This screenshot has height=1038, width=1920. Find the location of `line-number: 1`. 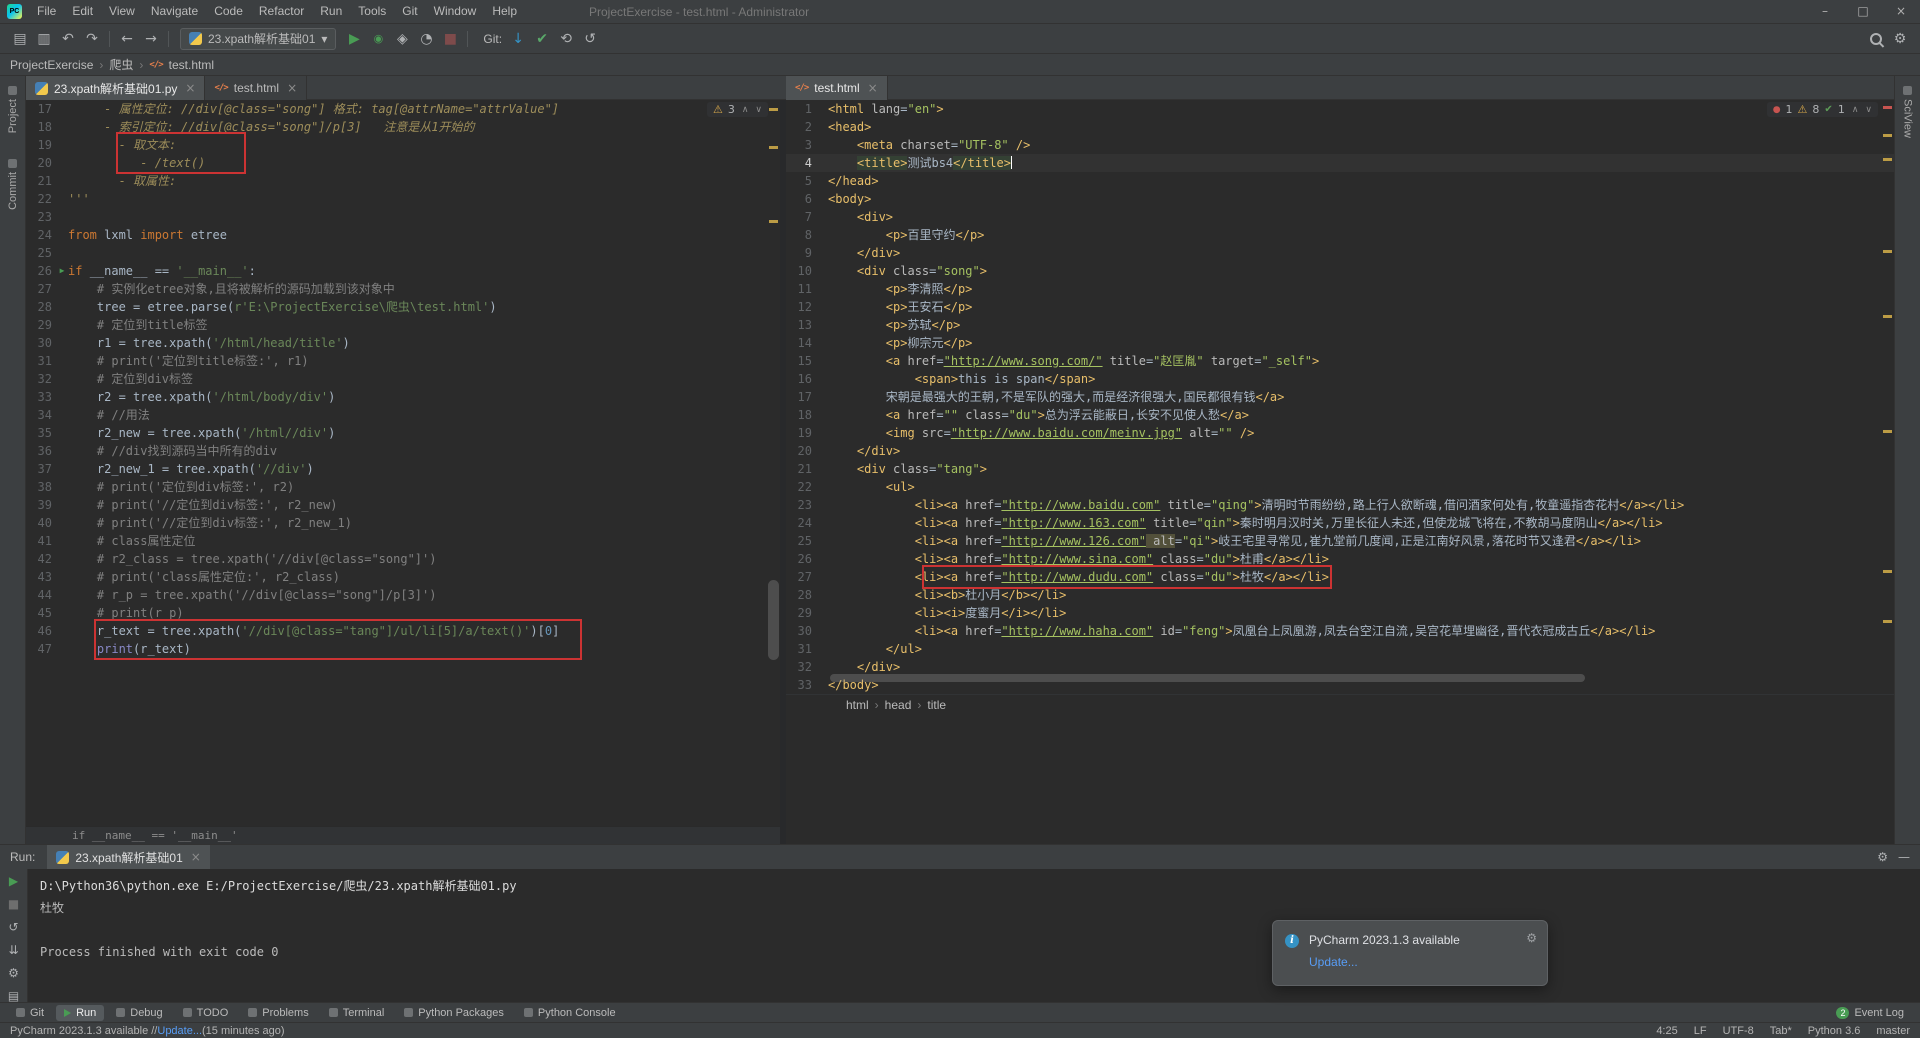

line-number: 1 is located at coordinates (801, 109).